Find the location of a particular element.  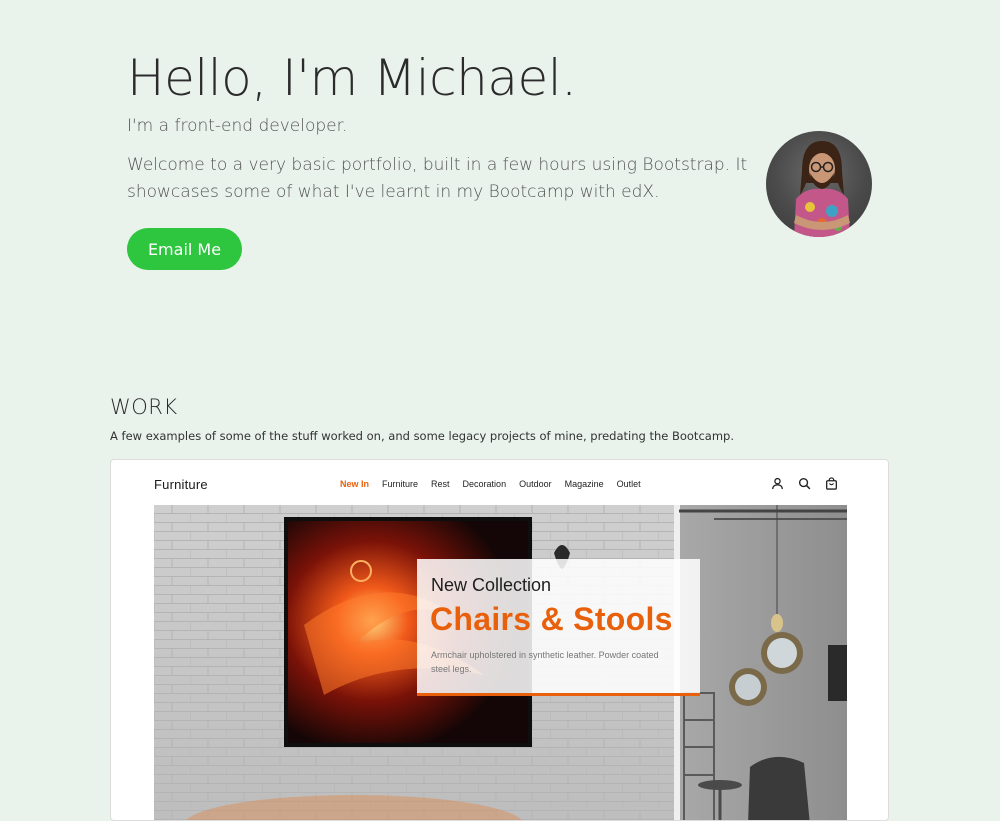

collection-title: Chairs & Stools is located at coordinates (551, 619).